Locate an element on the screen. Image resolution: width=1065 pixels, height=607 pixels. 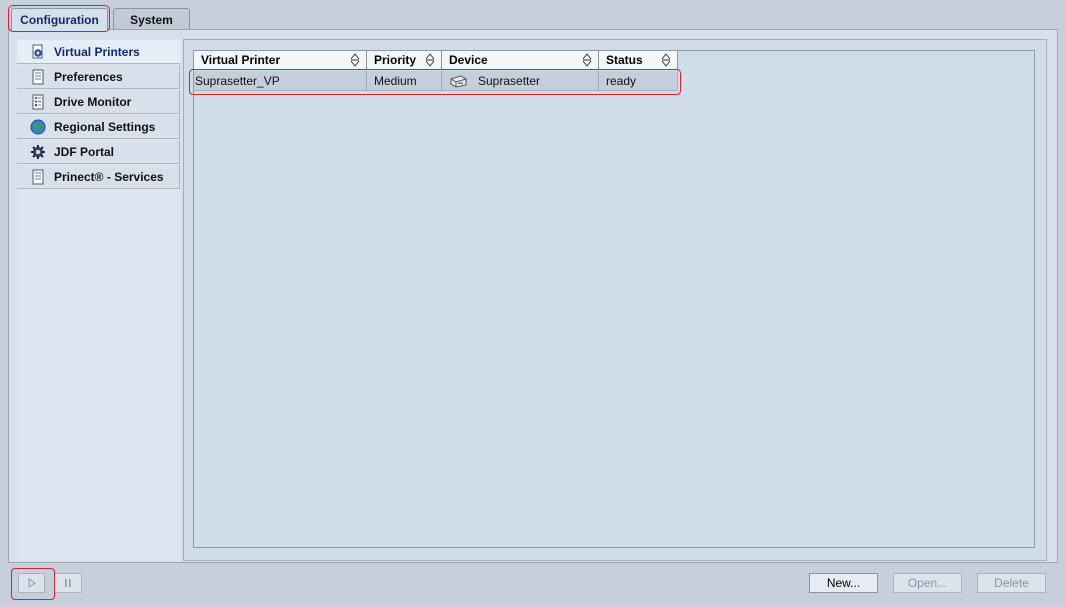
column-header-priority: Priority is located at coordinates (404, 60).